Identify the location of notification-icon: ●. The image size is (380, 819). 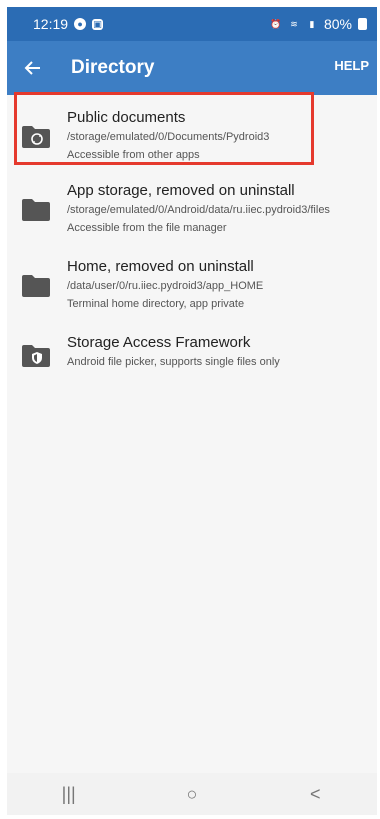
(80, 24).